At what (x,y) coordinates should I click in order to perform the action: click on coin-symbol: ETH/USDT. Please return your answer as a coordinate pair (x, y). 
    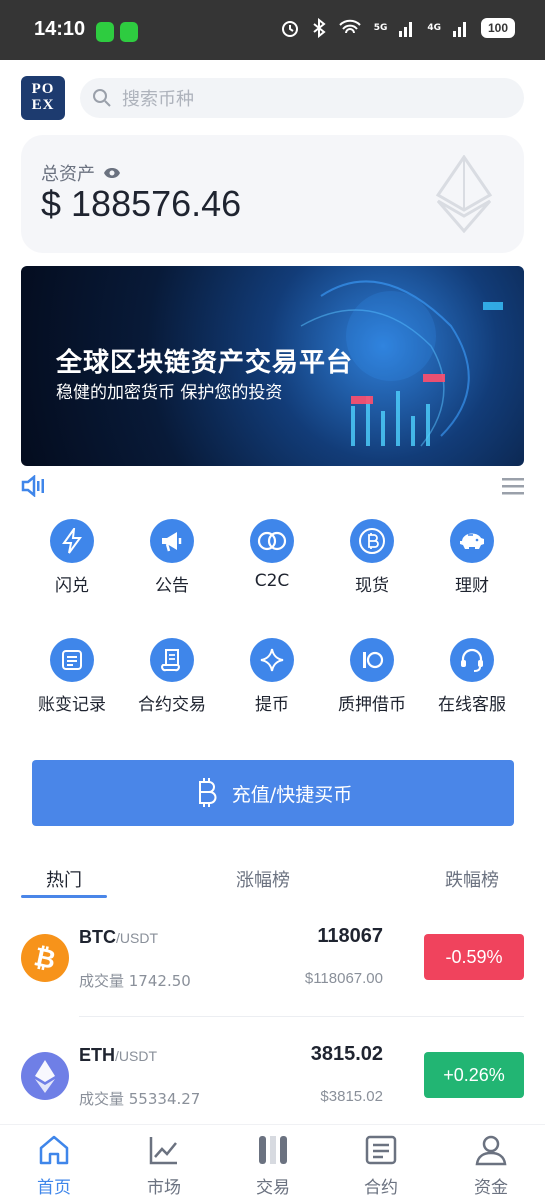
    Looking at the image, I should click on (118, 1055).